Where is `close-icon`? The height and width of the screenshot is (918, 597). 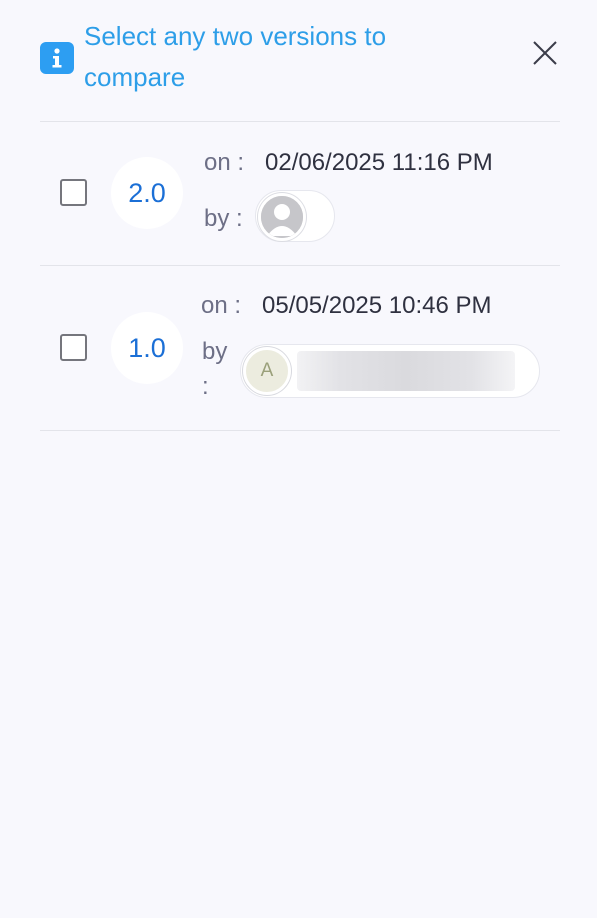
close-icon is located at coordinates (545, 53).